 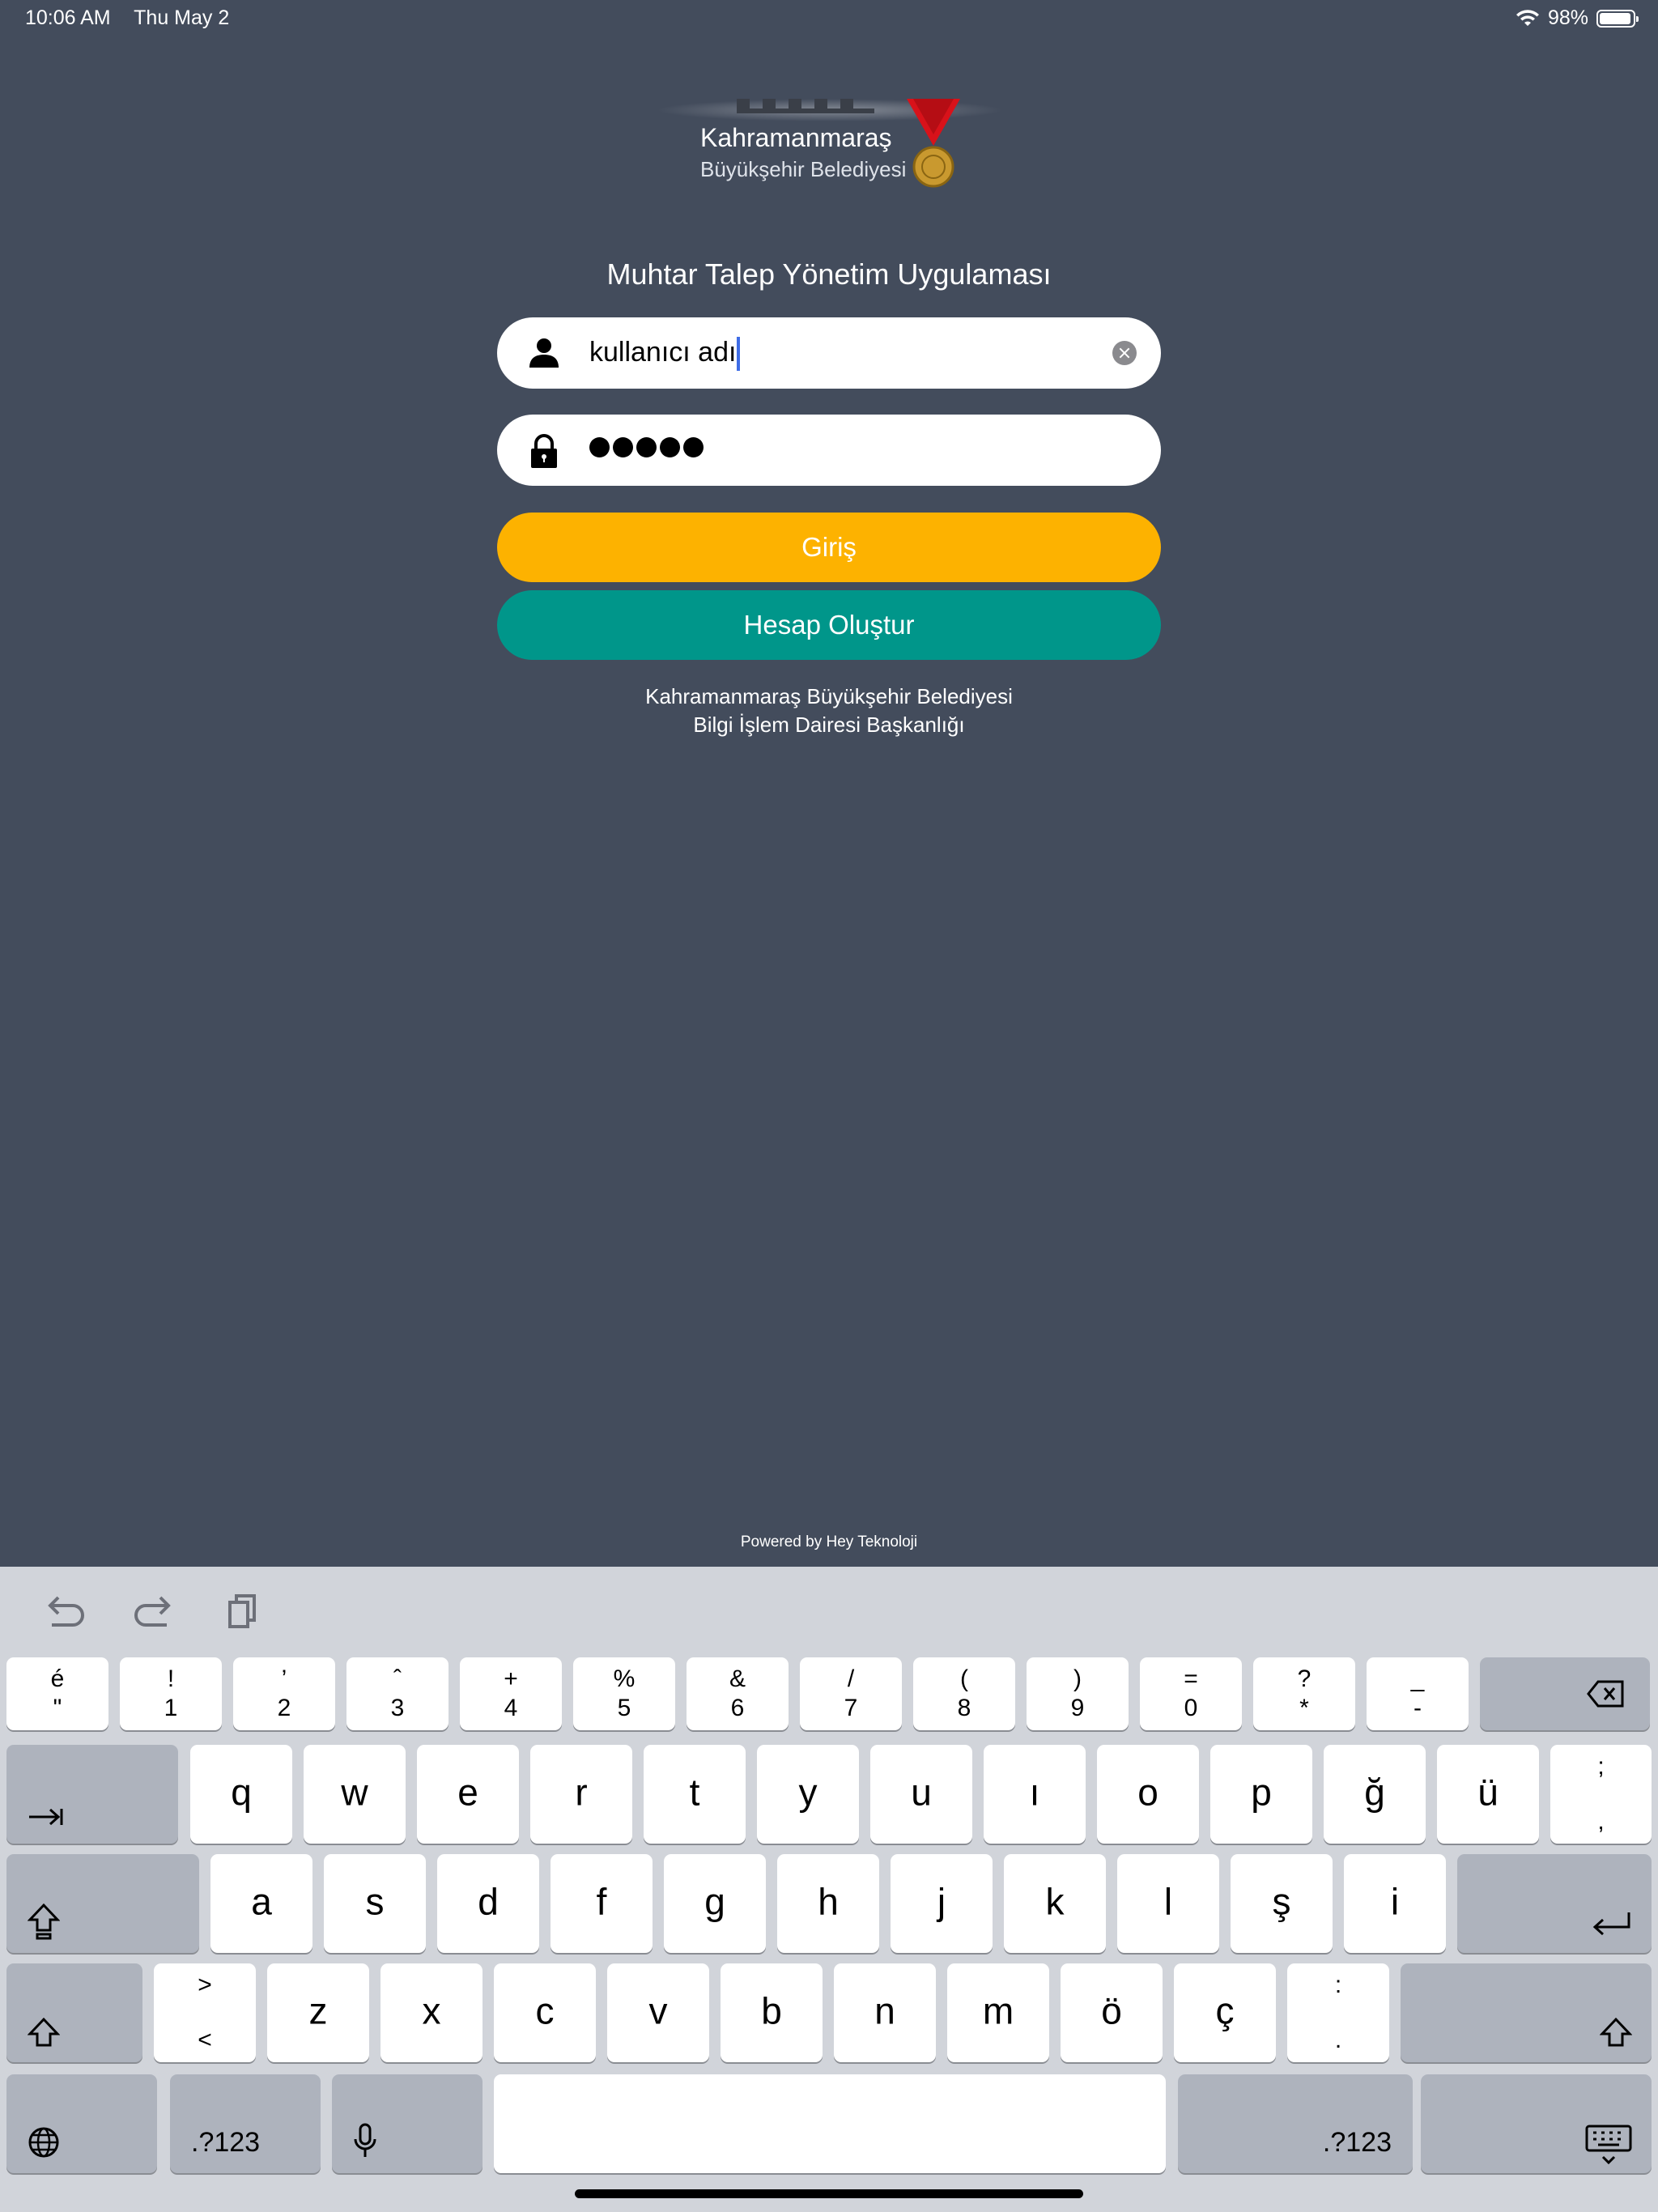 What do you see at coordinates (695, 1795) in the screenshot?
I see `key-t: t` at bounding box center [695, 1795].